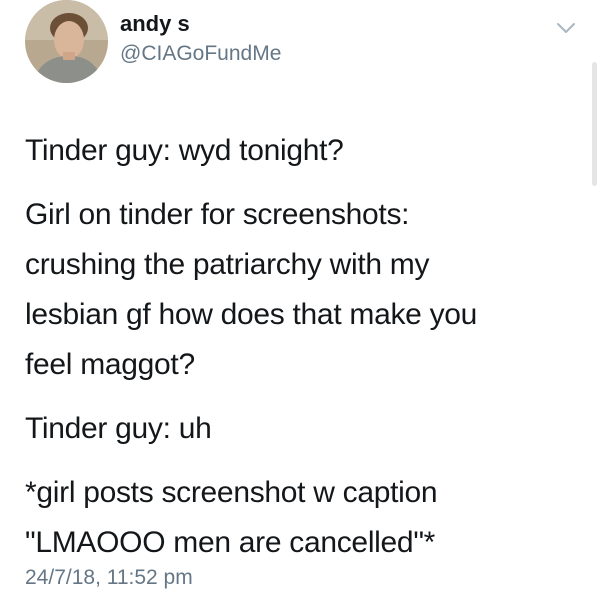 This screenshot has height=600, width=600. Describe the element at coordinates (566, 28) in the screenshot. I see `chevron-down-icon` at that location.